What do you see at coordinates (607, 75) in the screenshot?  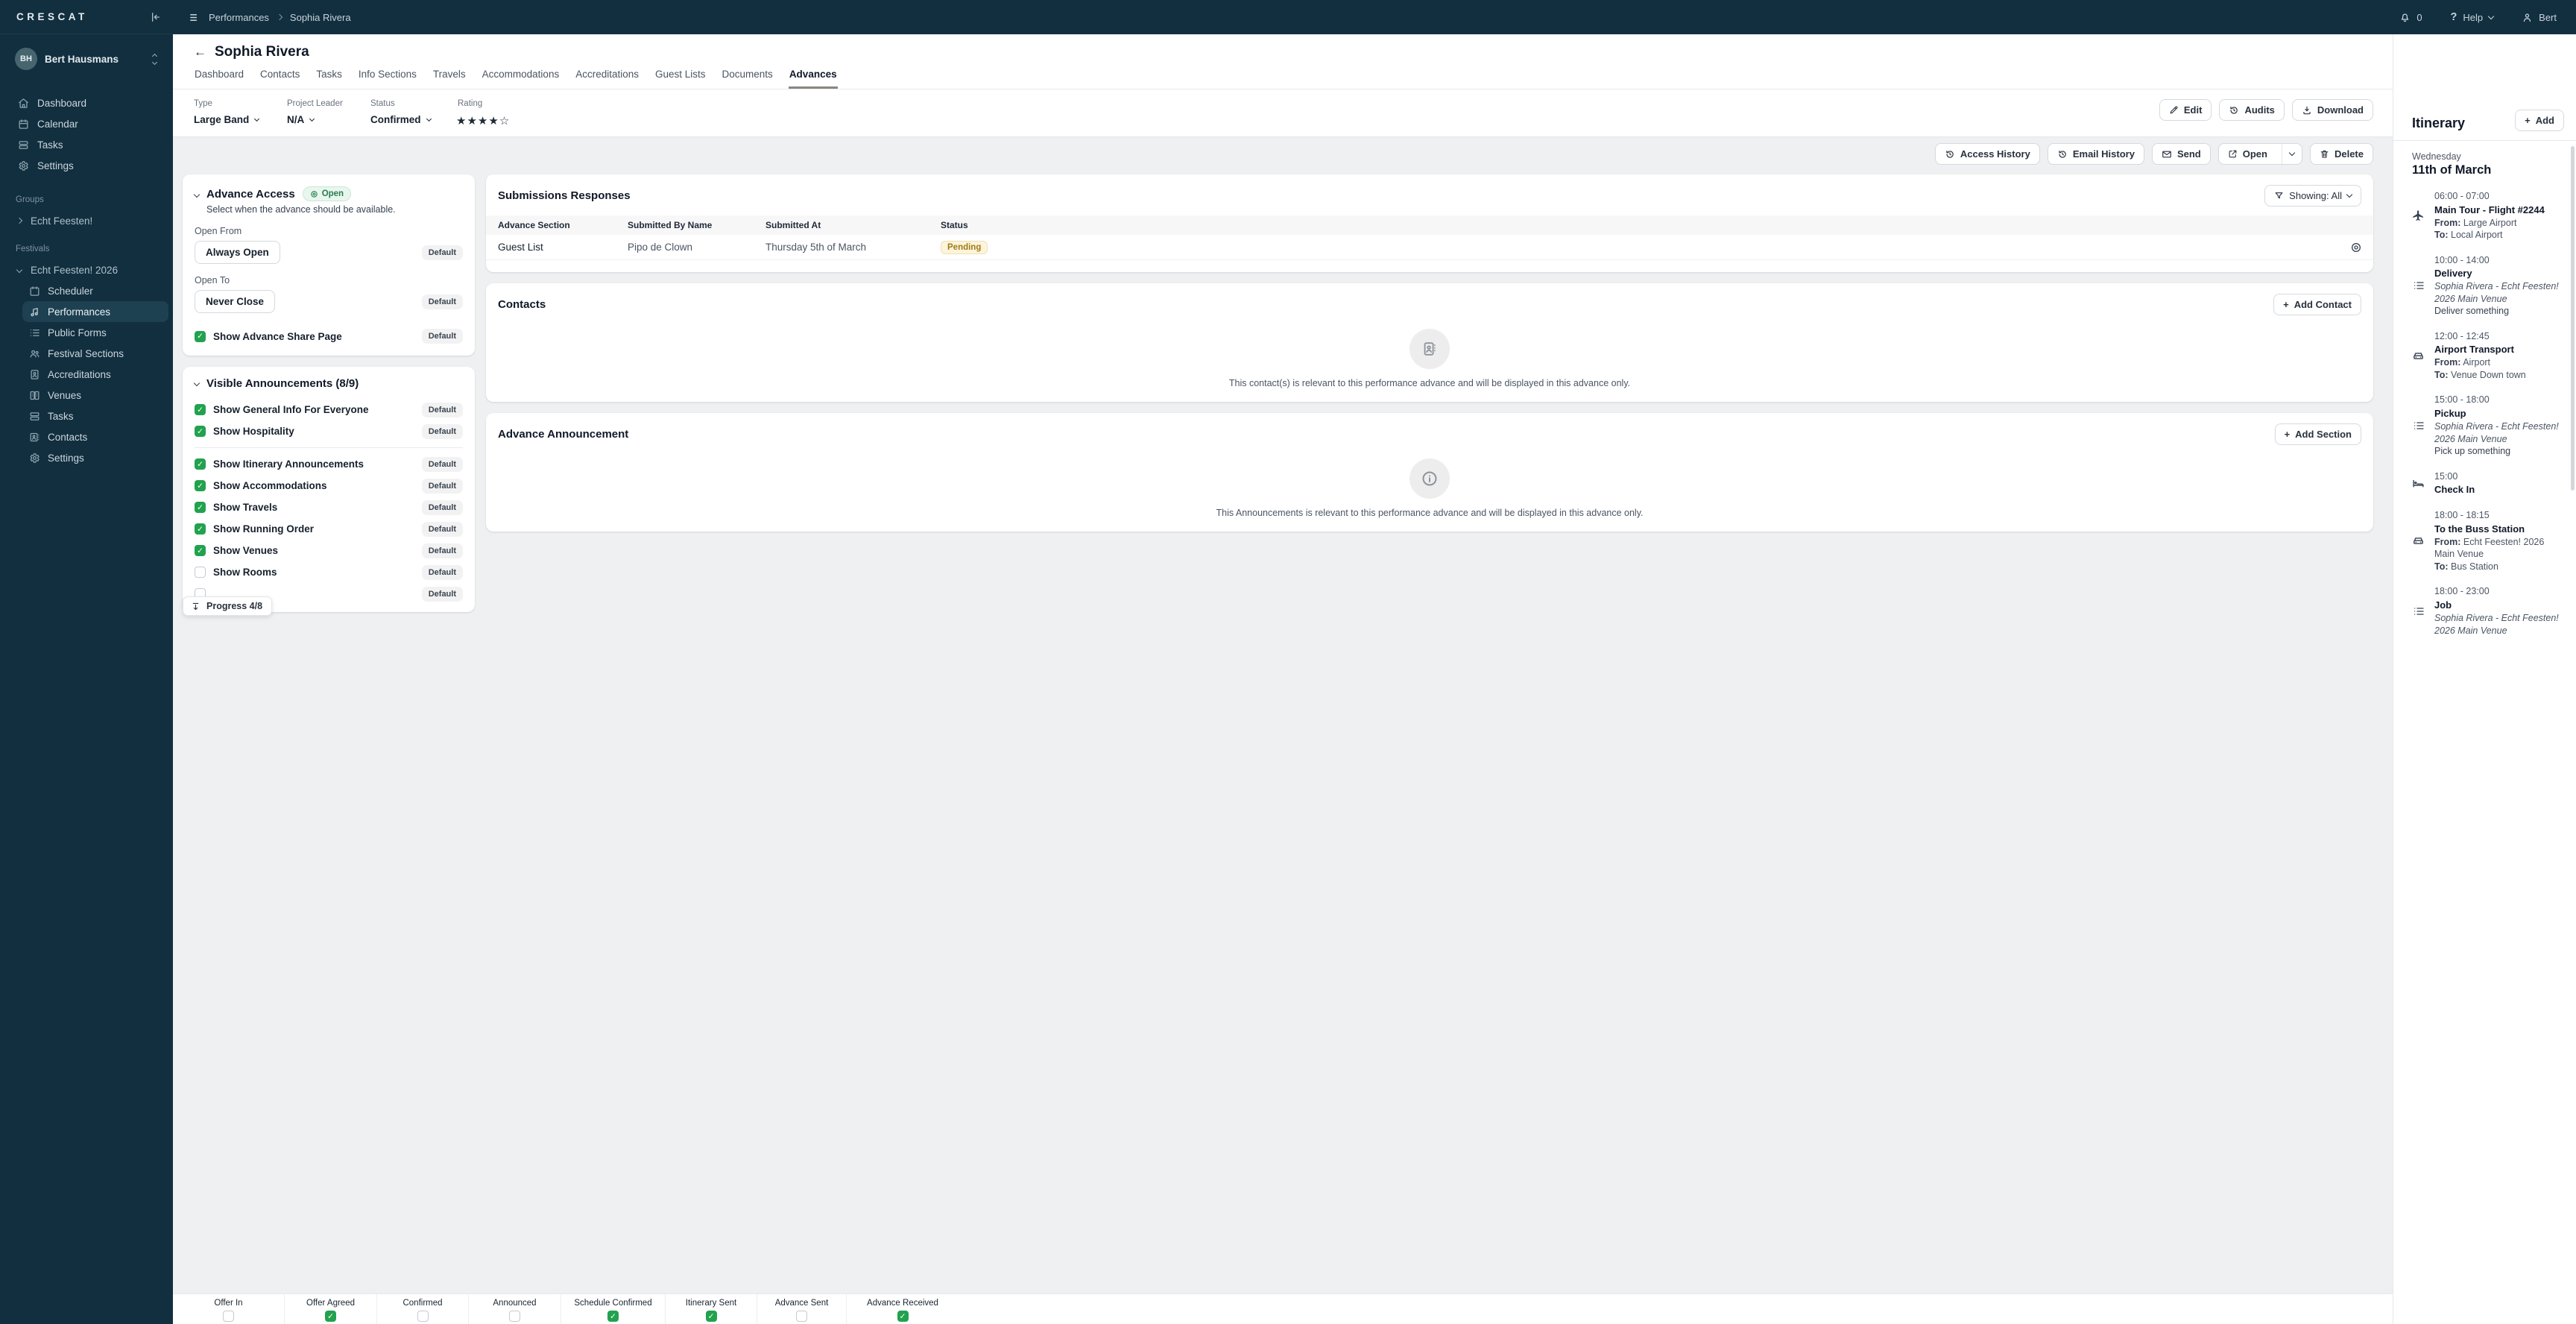 I see `tab-accreditations: Accreditations` at bounding box center [607, 75].